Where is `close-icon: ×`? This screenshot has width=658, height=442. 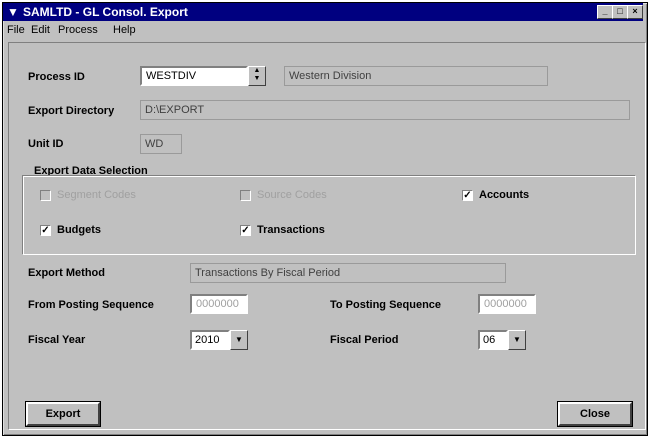 close-icon: × is located at coordinates (635, 12).